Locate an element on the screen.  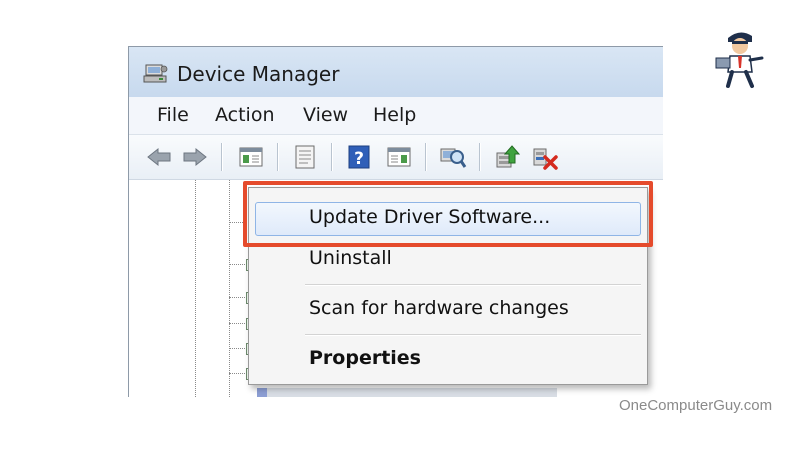
annotation-highlight-box is located at coordinates (448, 214).